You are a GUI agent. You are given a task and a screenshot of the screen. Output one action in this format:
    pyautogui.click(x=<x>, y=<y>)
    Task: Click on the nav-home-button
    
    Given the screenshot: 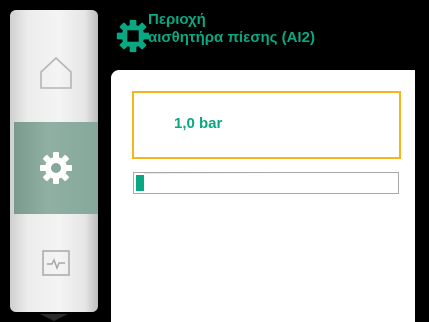 What is the action you would take?
    pyautogui.click(x=56, y=72)
    